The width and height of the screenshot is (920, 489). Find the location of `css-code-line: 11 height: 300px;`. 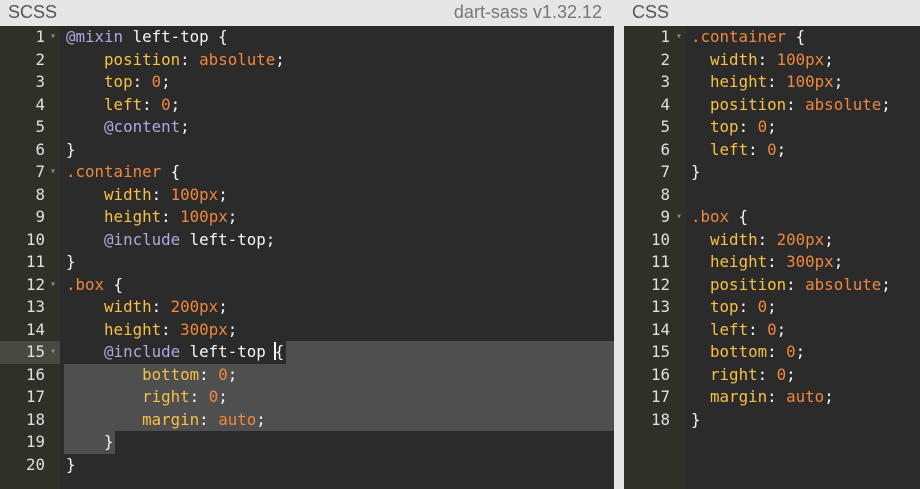

css-code-line: 11 height: 300px; is located at coordinates (772, 262).